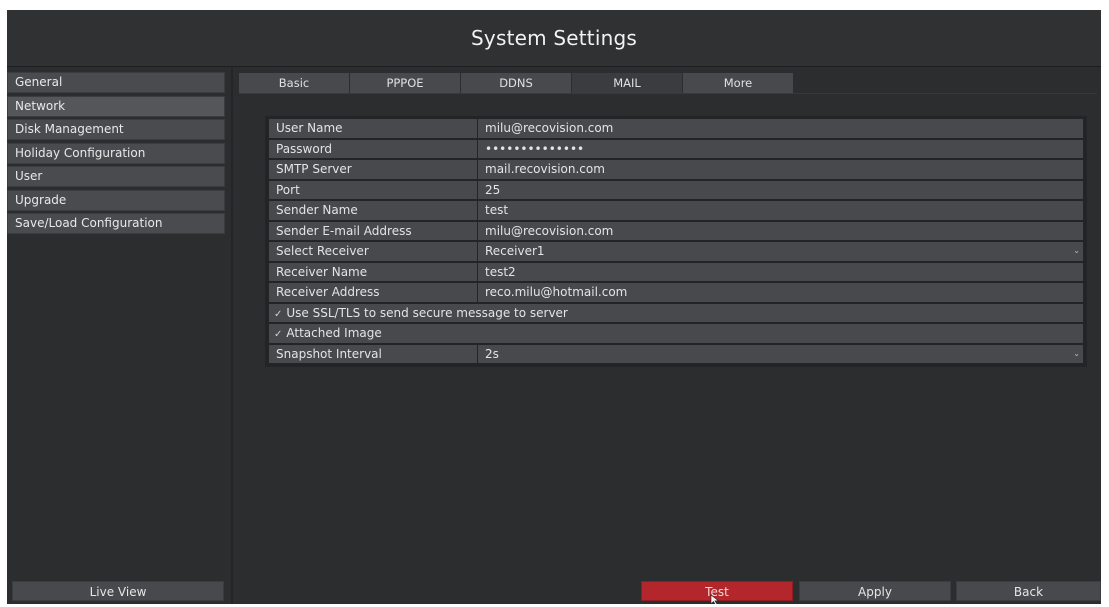  Describe the element at coordinates (116, 176) in the screenshot. I see `sidebar-item-user: User` at that location.